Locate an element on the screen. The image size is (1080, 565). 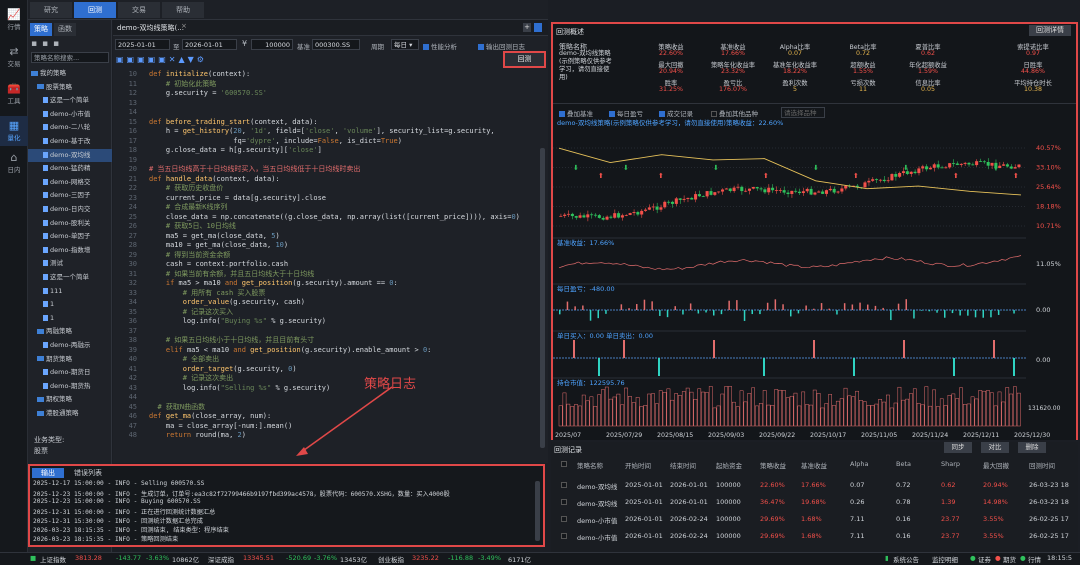
column-header: 回测时间 is located at coordinates (1042, 465).